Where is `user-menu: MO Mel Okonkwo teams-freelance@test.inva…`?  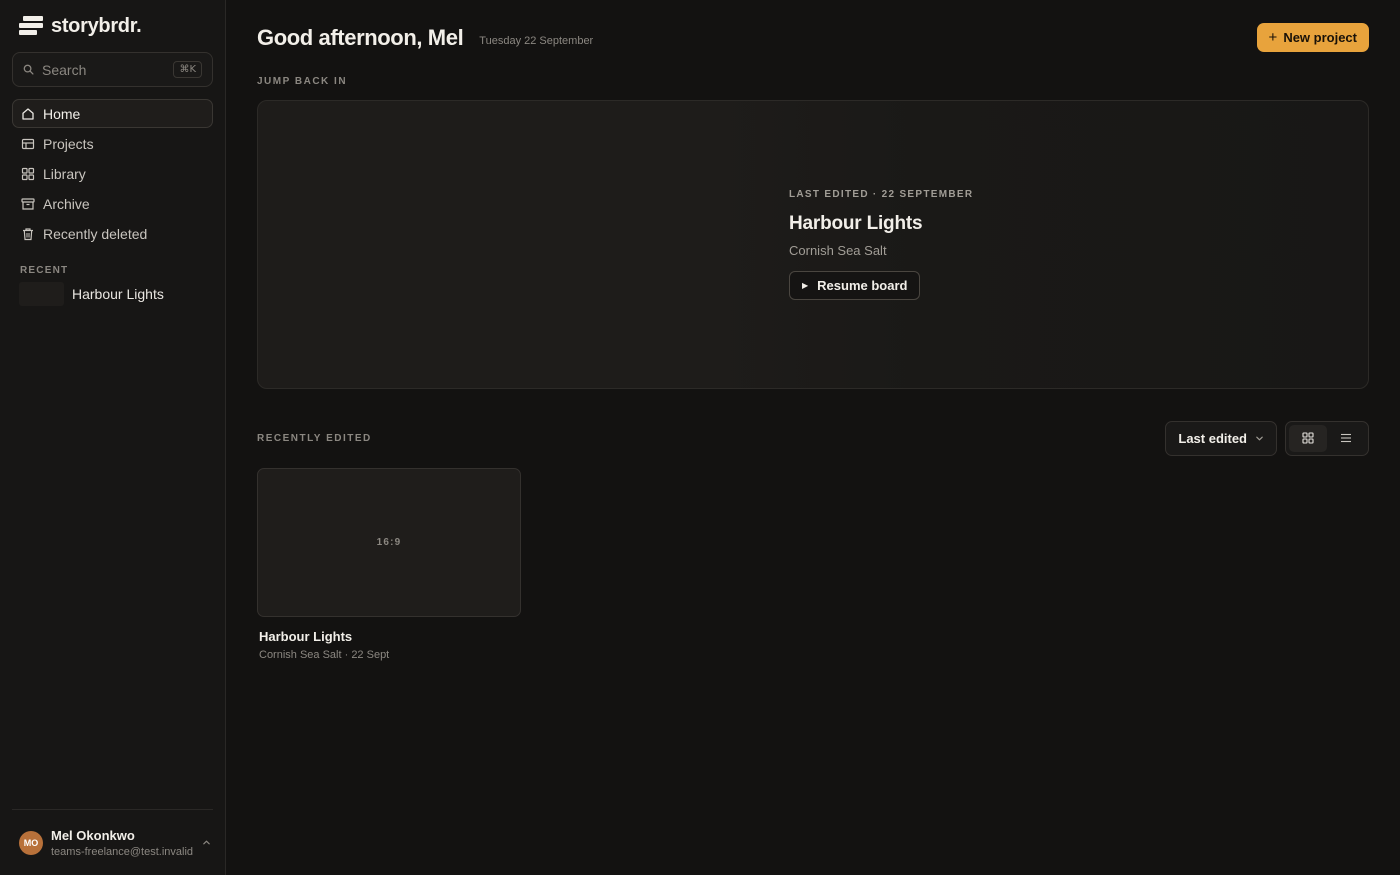
user-menu: MO Mel Okonkwo teams-freelance@test.inva… is located at coordinates (112, 842).